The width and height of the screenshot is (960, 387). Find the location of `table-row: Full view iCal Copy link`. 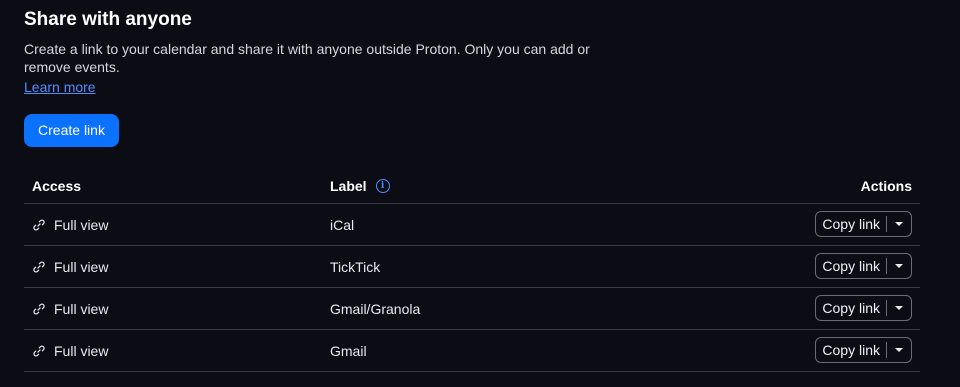

table-row: Full view iCal Copy link is located at coordinates (472, 225).